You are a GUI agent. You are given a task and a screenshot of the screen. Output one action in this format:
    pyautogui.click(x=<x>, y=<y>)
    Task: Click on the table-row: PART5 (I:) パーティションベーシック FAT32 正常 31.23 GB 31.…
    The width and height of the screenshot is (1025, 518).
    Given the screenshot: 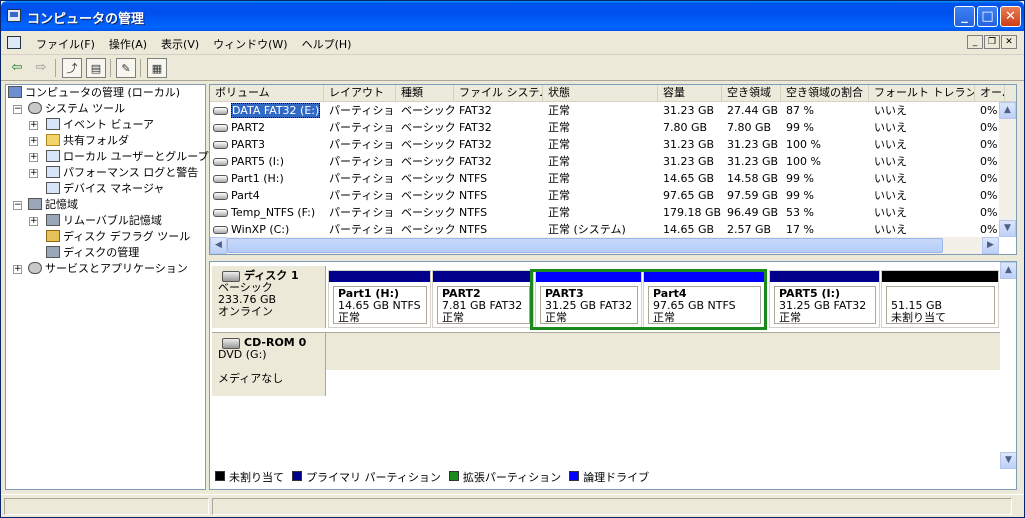 What is the action you would take?
    pyautogui.click(x=613, y=161)
    